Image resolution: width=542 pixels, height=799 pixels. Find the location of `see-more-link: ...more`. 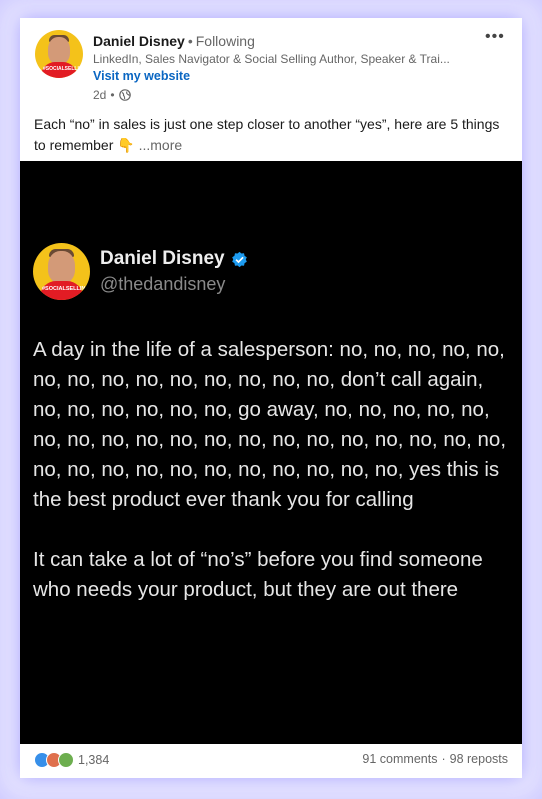

see-more-link: ...more is located at coordinates (161, 145).